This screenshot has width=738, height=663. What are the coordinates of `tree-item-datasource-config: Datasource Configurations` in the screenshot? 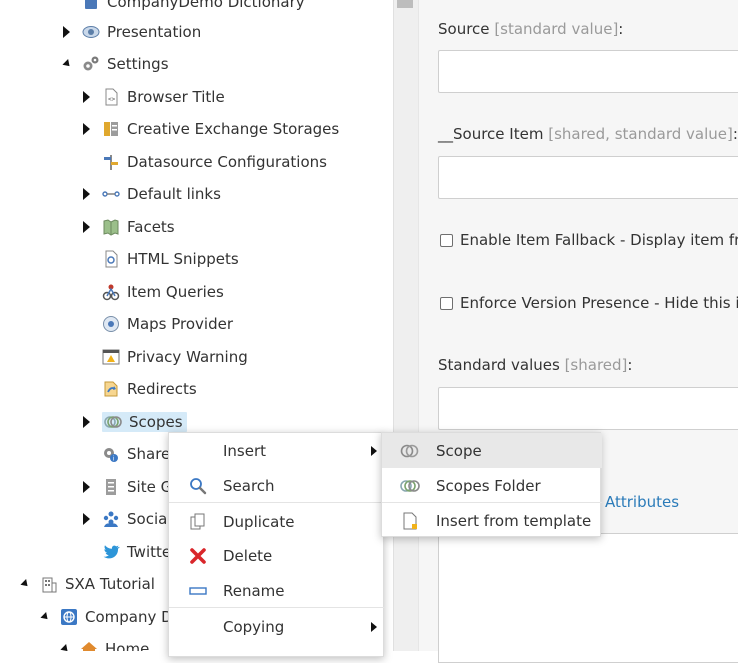 It's located at (203, 162).